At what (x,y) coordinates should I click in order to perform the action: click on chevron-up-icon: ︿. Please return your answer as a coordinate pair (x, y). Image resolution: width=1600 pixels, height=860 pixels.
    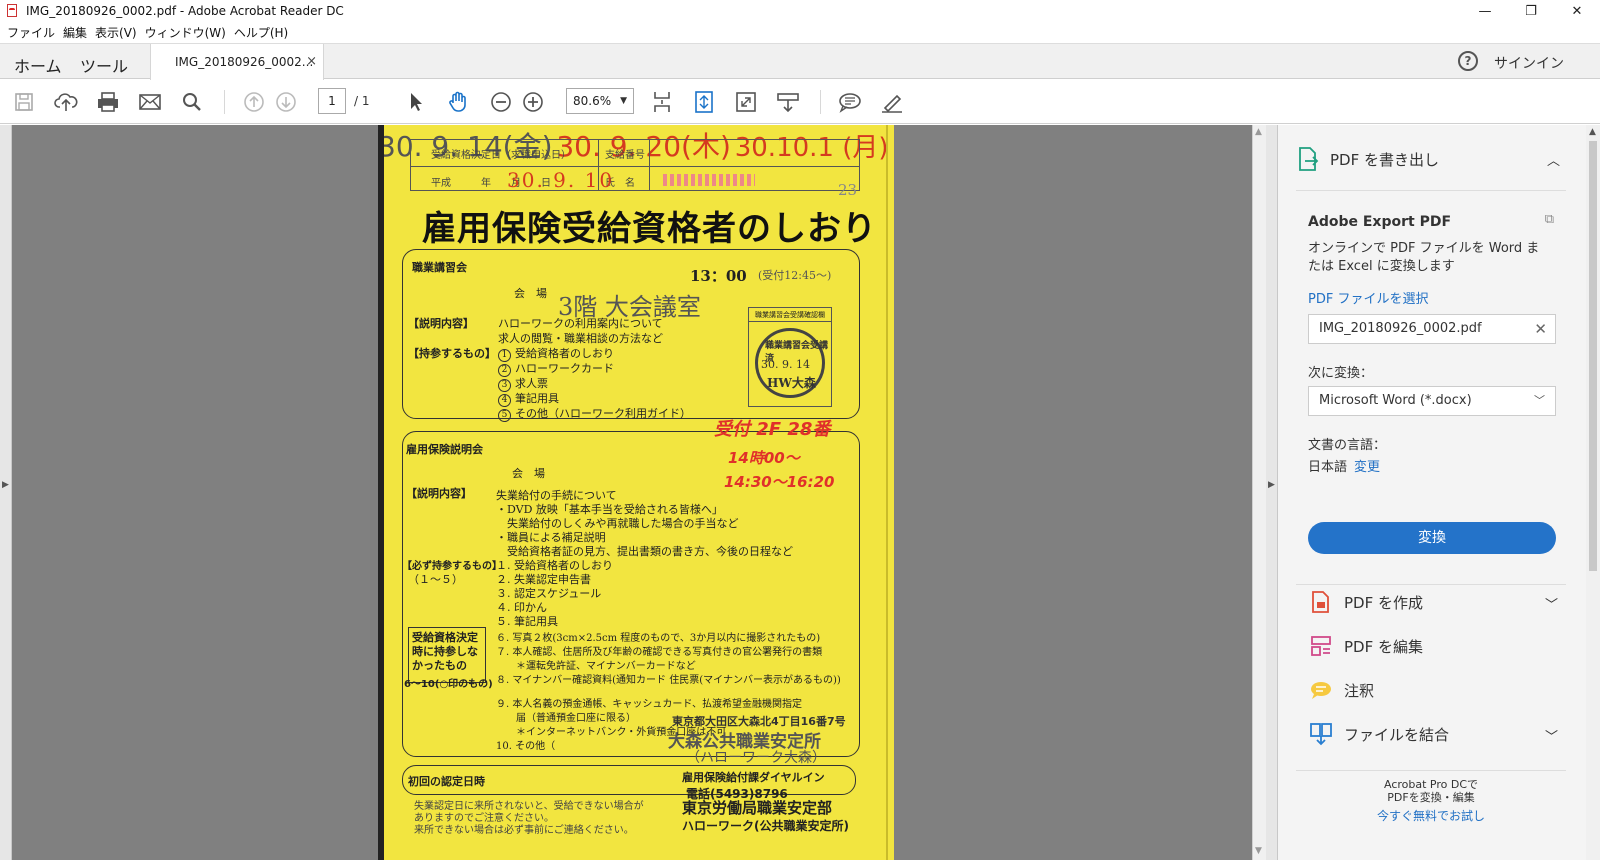
    Looking at the image, I should click on (1553, 159).